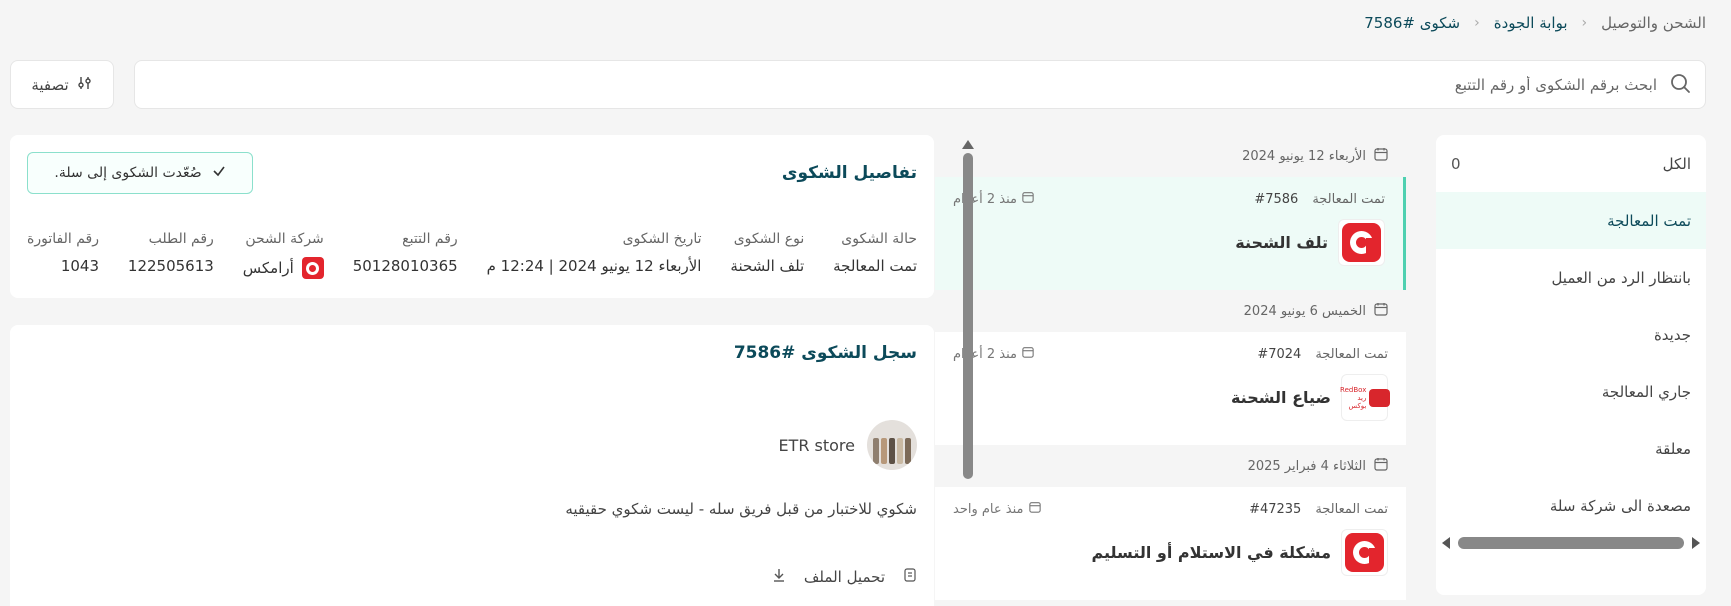  Describe the element at coordinates (767, 253) in the screenshot. I see `field-type: نوع الشكوى تلف الشحنة` at that location.